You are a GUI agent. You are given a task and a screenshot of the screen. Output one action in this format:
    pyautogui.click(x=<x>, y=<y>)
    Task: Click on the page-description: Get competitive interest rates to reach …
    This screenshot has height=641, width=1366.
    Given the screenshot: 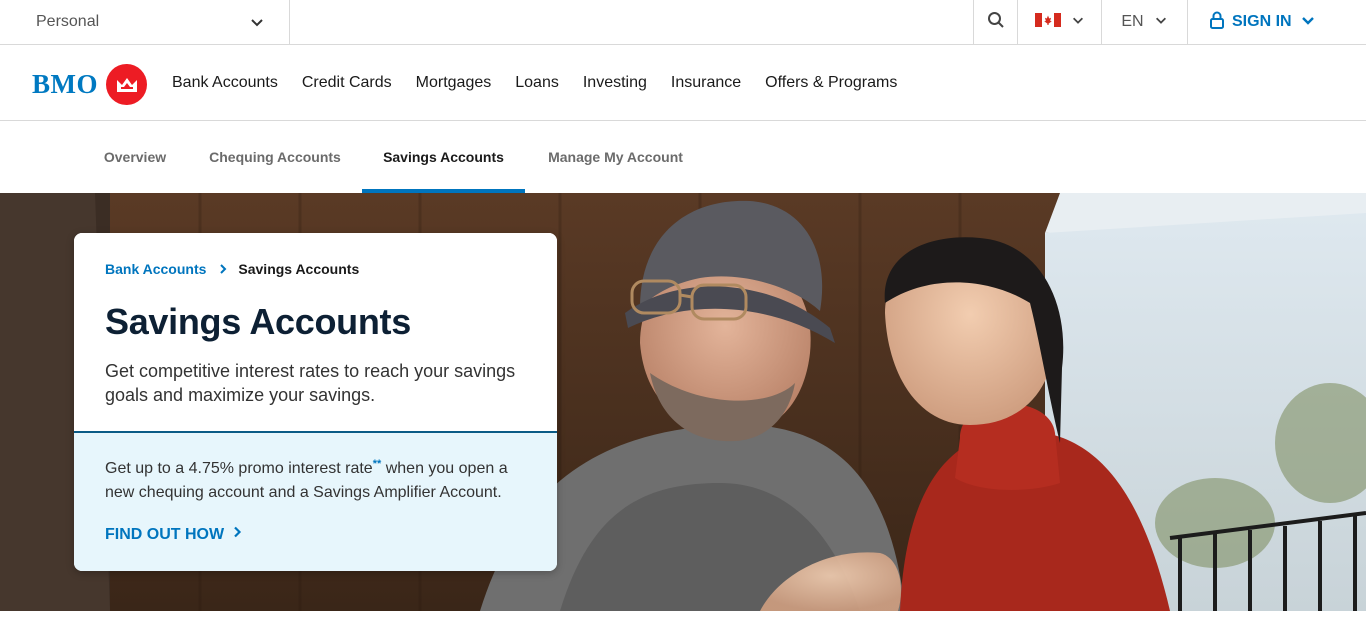 What is the action you would take?
    pyautogui.click(x=310, y=383)
    